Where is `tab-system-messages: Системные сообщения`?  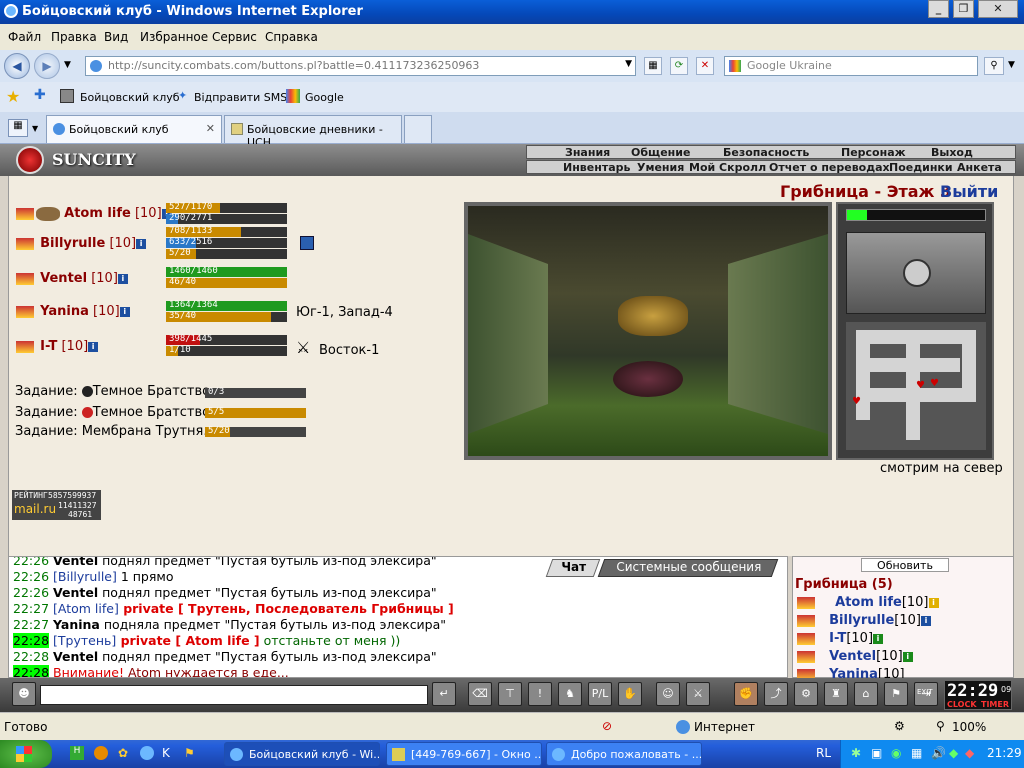
tab-system-messages: Системные сообщения is located at coordinates (688, 568).